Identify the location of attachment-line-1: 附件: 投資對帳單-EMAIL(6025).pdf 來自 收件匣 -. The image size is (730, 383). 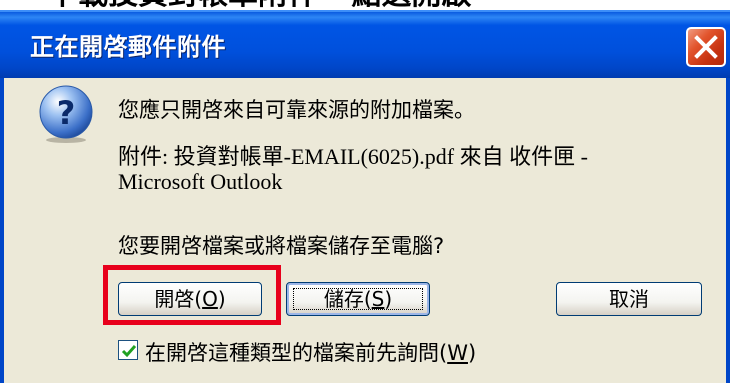
(353, 156).